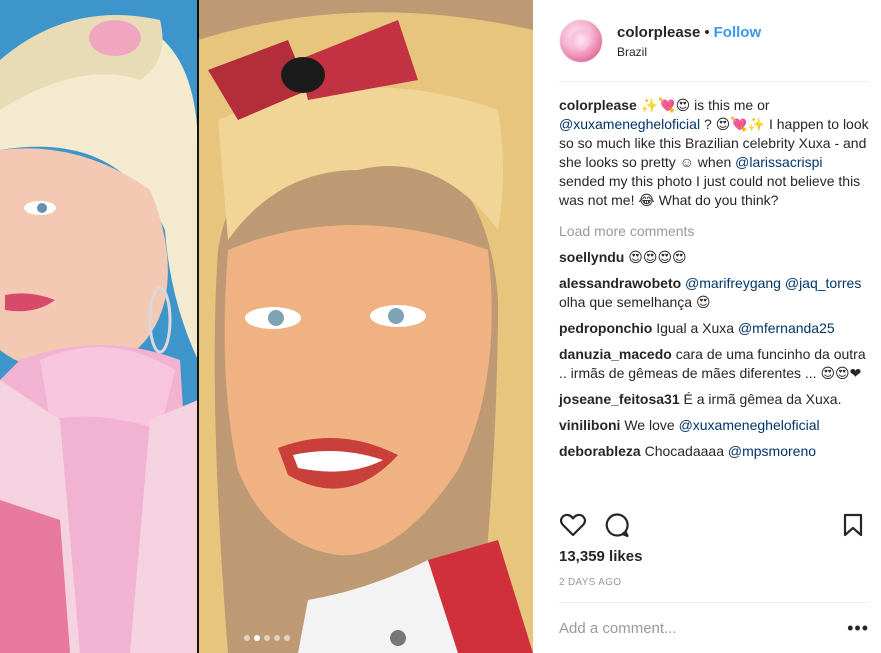 The width and height of the screenshot is (881, 653). What do you see at coordinates (649, 425) in the screenshot?
I see `comment-text: We love` at bounding box center [649, 425].